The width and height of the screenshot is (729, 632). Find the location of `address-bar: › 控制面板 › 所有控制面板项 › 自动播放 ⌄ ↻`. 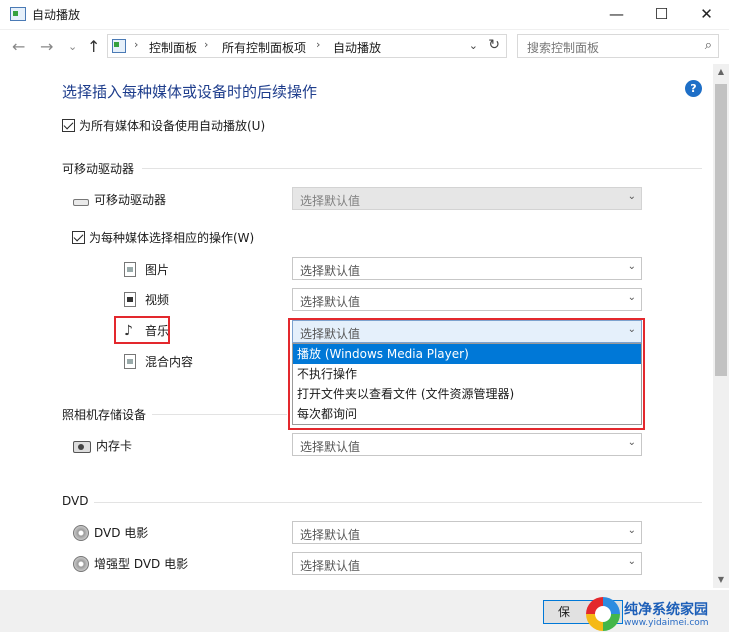

address-bar: › 控制面板 › 所有控制面板项 › 自动播放 ⌄ ↻ is located at coordinates (307, 46).